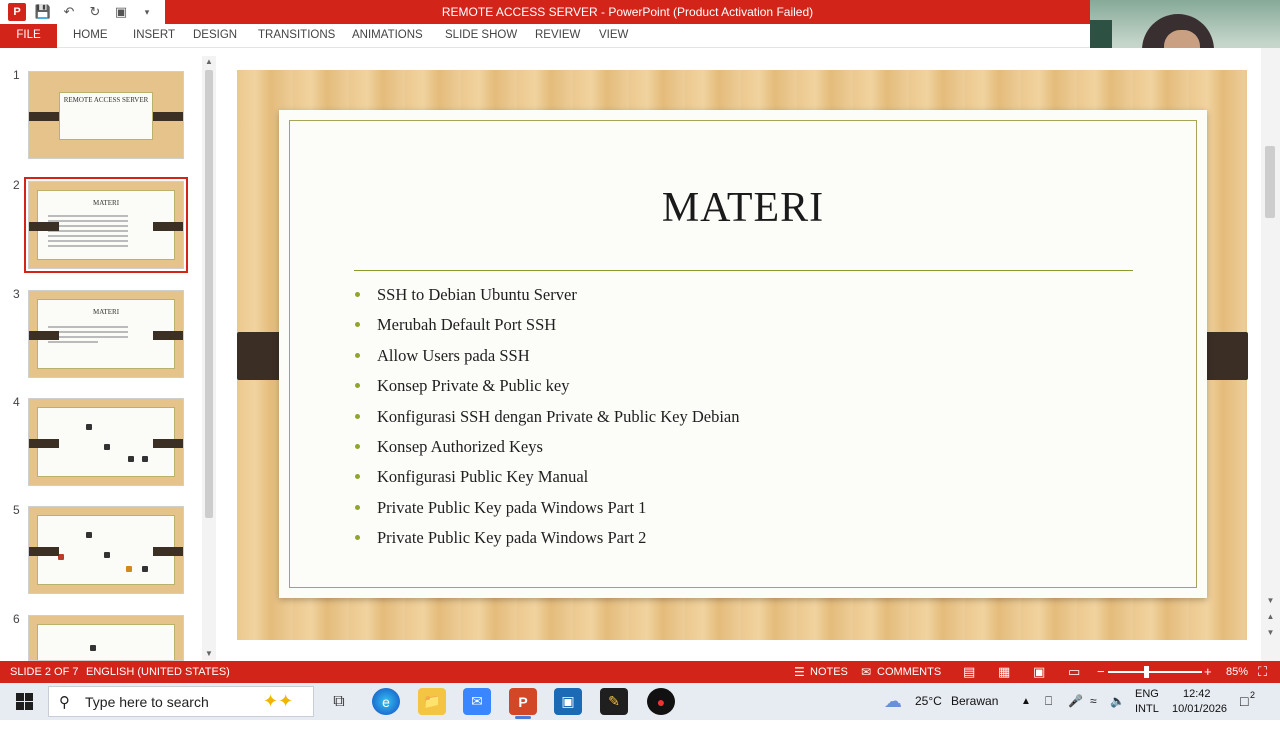 This screenshot has width=1280, height=739. What do you see at coordinates (546, 538) in the screenshot?
I see `bullet-item: Private Public Key pada Windows Part 2` at bounding box center [546, 538].